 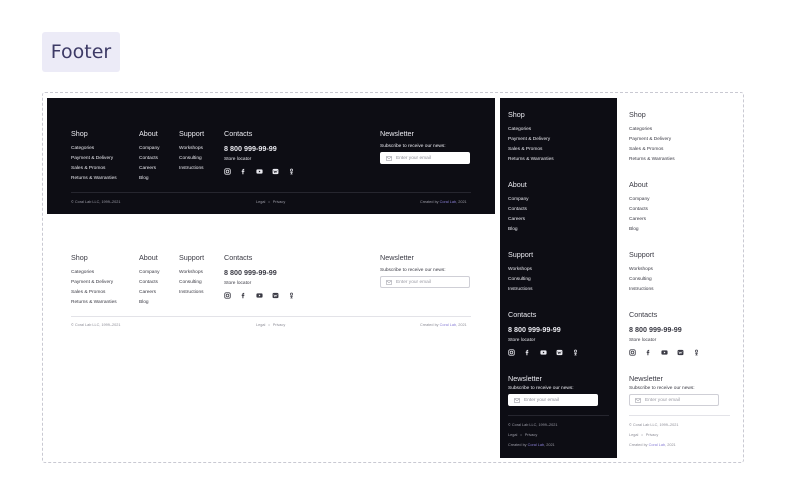 What do you see at coordinates (238, 257) in the screenshot?
I see `contacts-title: Contacts` at bounding box center [238, 257].